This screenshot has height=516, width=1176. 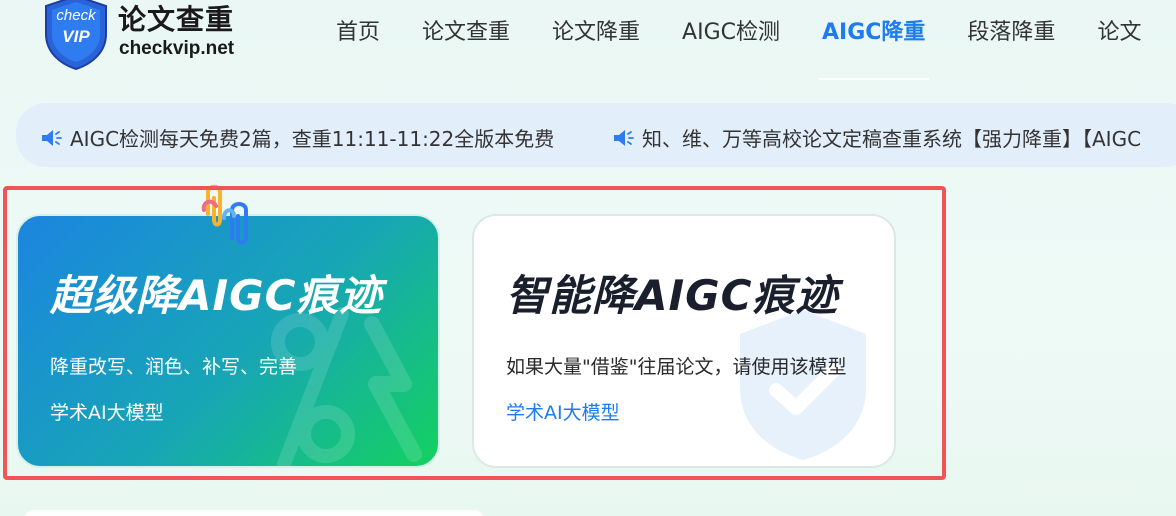 I want to click on site-logo: check VIP 论文查重 checkvip.net, so click(x=167, y=36).